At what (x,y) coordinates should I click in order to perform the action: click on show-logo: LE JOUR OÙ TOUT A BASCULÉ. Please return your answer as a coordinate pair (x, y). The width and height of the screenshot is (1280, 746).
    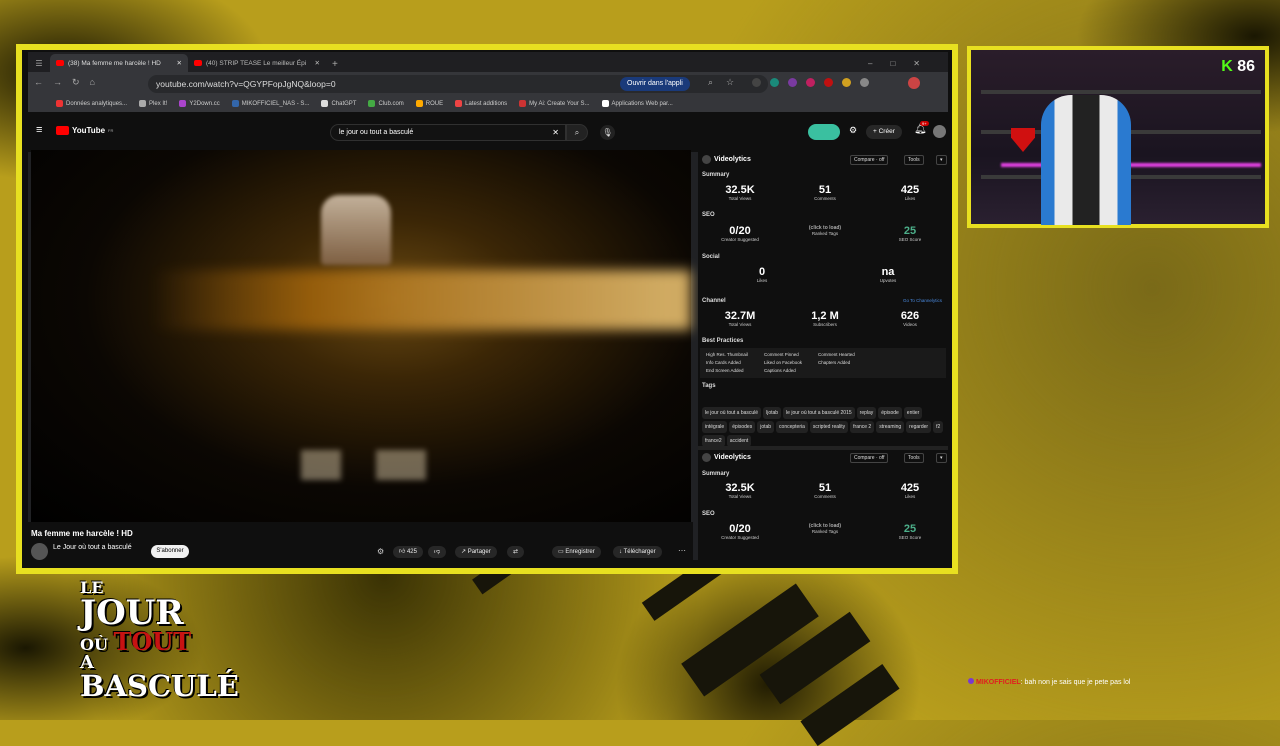
    Looking at the image, I should click on (159, 640).